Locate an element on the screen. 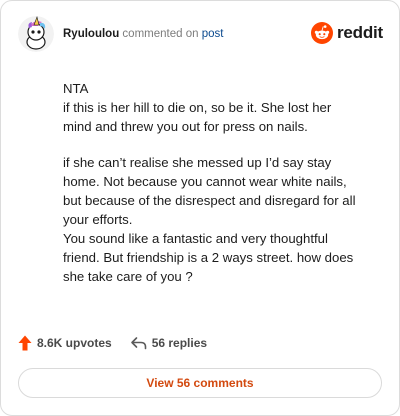  reddit-wordmark: reddit is located at coordinates (360, 32).